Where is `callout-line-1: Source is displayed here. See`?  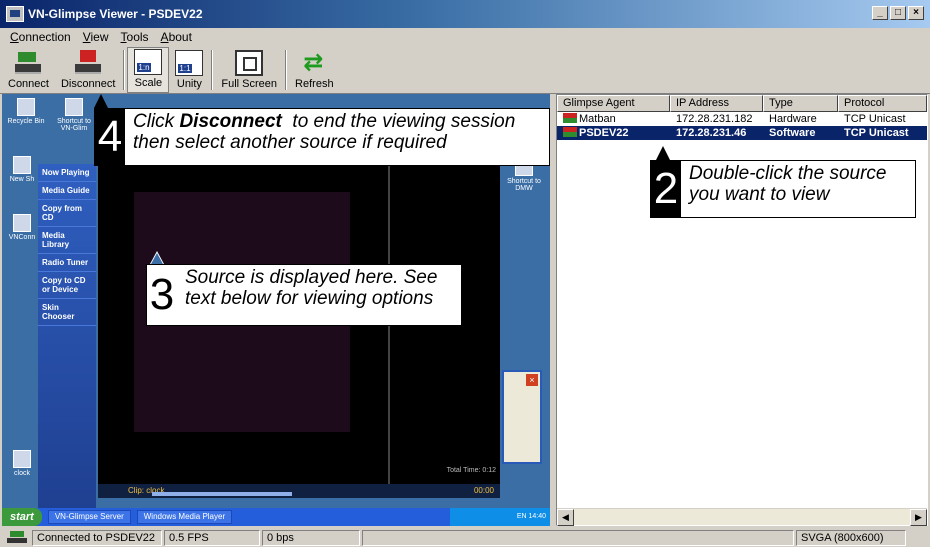
callout-line-1: Source is displayed here. See is located at coordinates (311, 277).